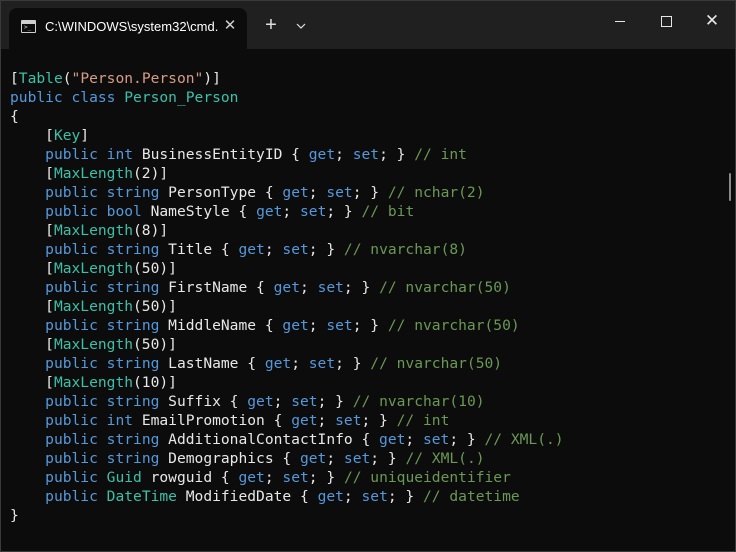 The width and height of the screenshot is (736, 552). What do you see at coordinates (221, 154) in the screenshot?
I see `code-token: BusinessEntityID {` at bounding box center [221, 154].